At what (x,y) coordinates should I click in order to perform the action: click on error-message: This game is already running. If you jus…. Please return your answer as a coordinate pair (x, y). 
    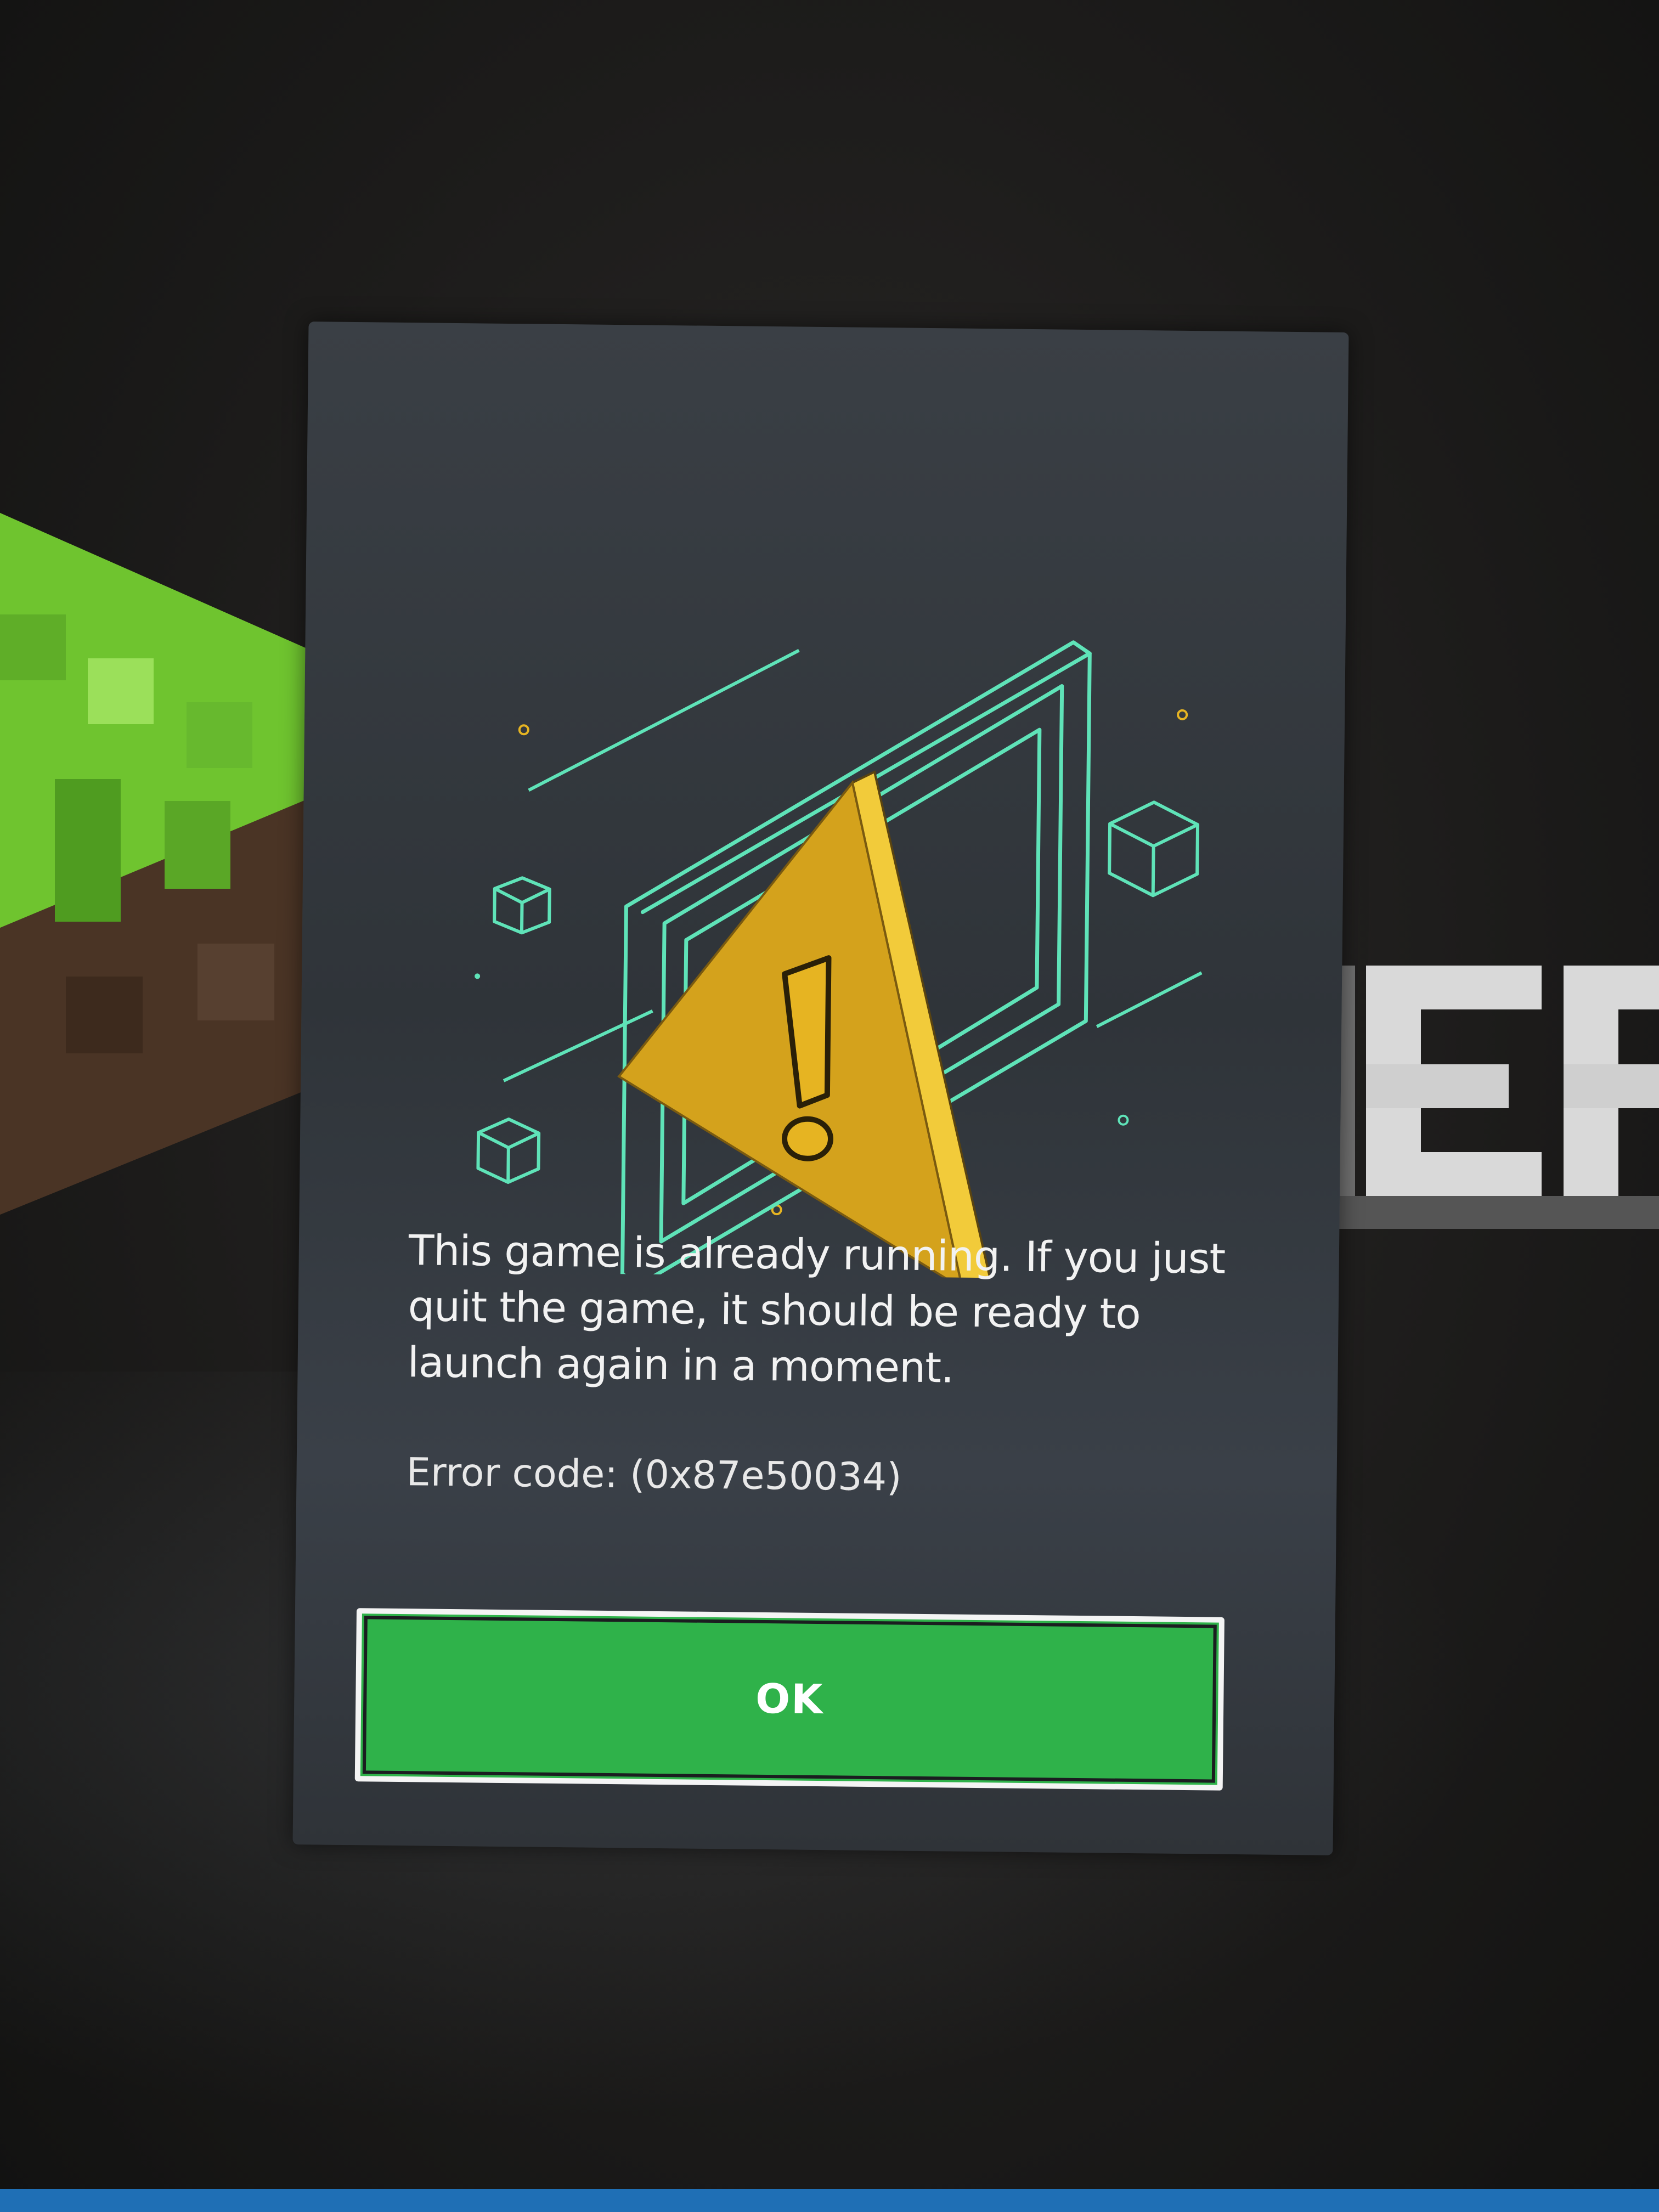
    Looking at the image, I should click on (816, 1309).